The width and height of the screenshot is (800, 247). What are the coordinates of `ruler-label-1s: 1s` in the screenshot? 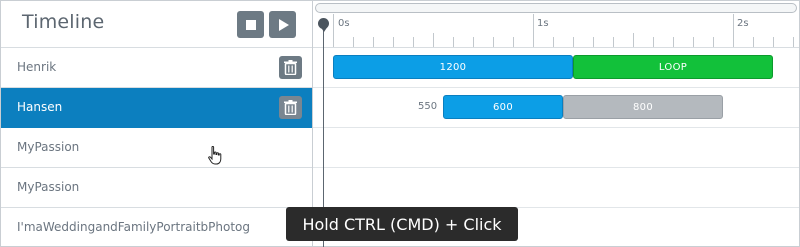 It's located at (543, 23).